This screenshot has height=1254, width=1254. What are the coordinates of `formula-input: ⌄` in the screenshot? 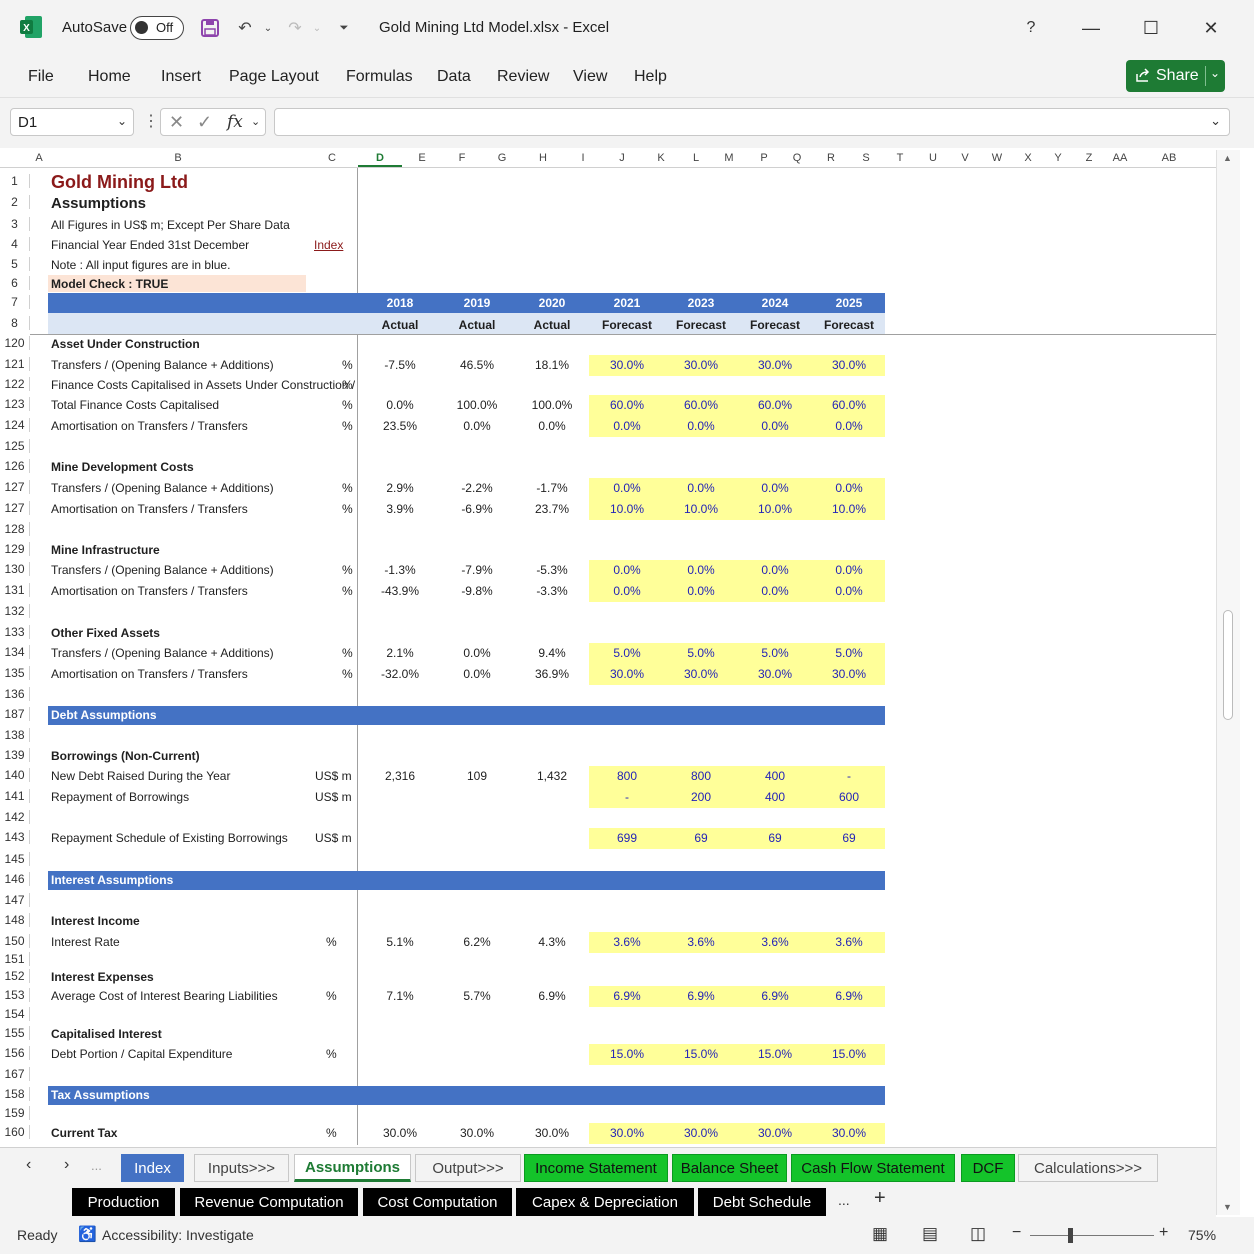 It's located at (752, 122).